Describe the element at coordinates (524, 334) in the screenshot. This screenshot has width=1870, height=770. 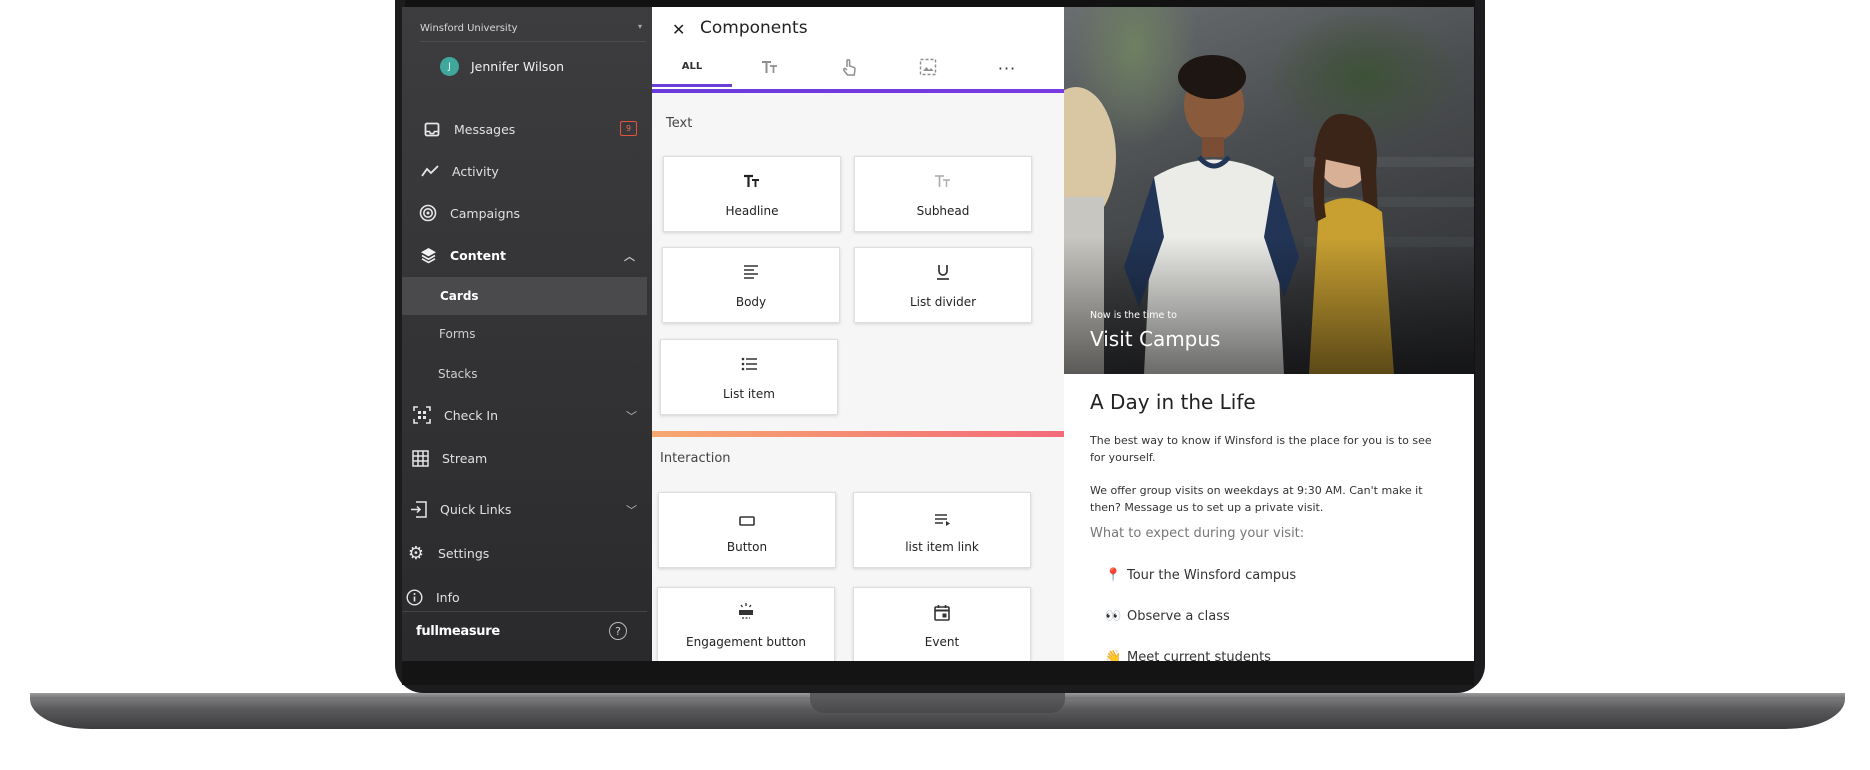
I see `sidebar-subitem-forms: Forms` at that location.